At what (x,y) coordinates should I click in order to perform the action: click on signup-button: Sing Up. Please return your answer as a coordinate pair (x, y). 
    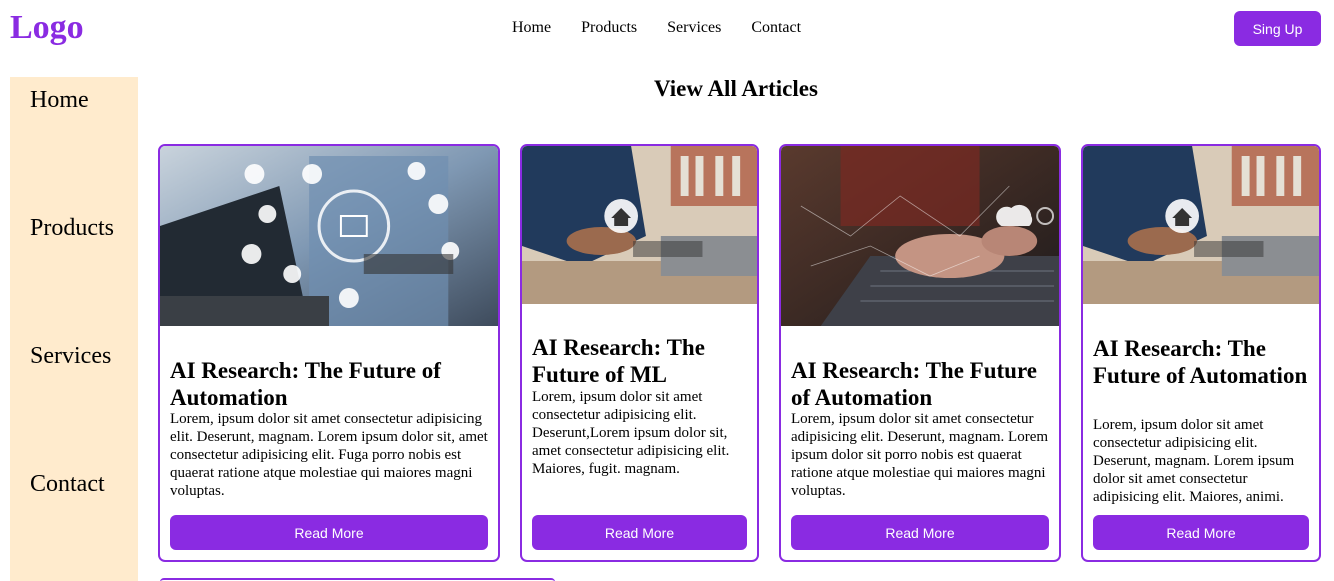
    Looking at the image, I should click on (1277, 28).